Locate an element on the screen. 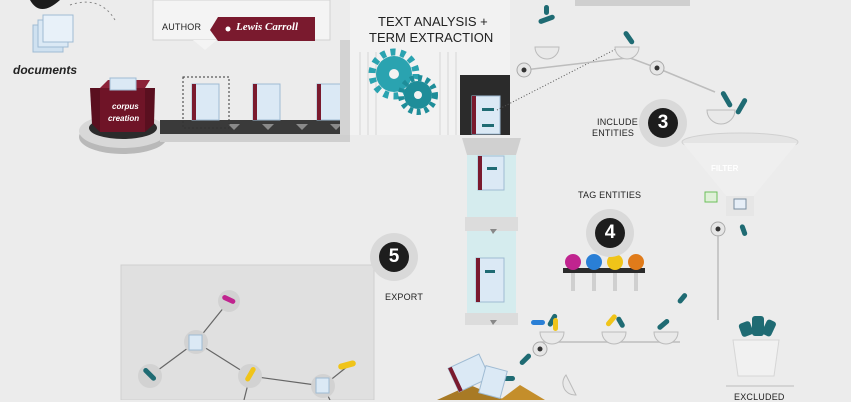 The width and height of the screenshot is (851, 402). include-entities-label-line2: ENTITIES is located at coordinates (613, 133).